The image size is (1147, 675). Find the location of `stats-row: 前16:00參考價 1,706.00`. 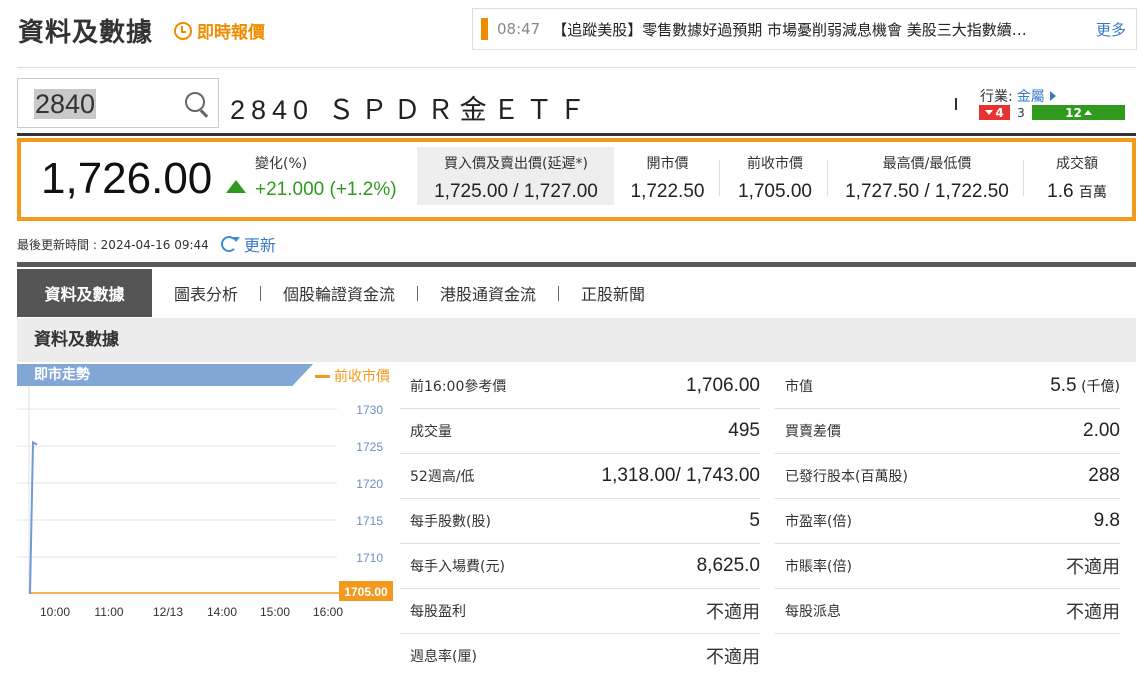

stats-row: 前16:00參考價 1,706.00 is located at coordinates (580, 386).